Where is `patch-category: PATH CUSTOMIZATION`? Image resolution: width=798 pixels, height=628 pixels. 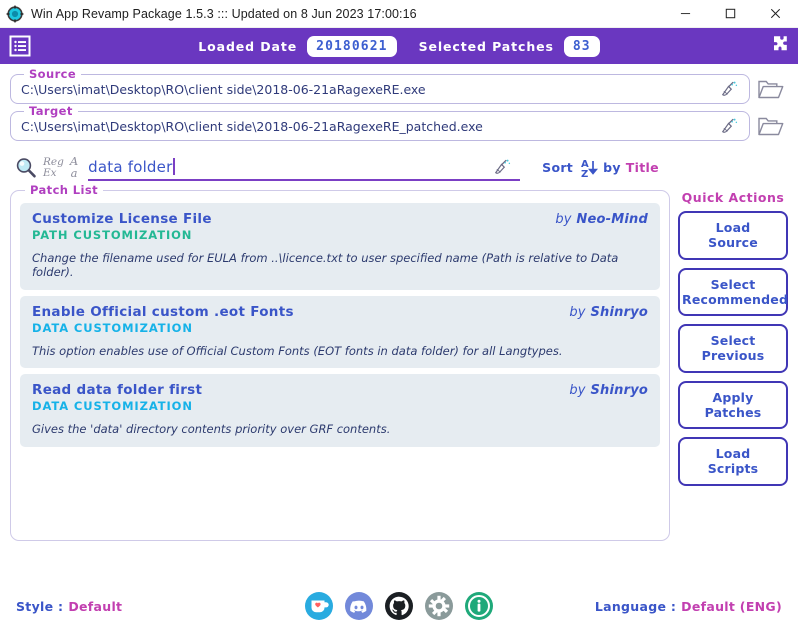
patch-category: PATH CUSTOMIZATION is located at coordinates (112, 235).